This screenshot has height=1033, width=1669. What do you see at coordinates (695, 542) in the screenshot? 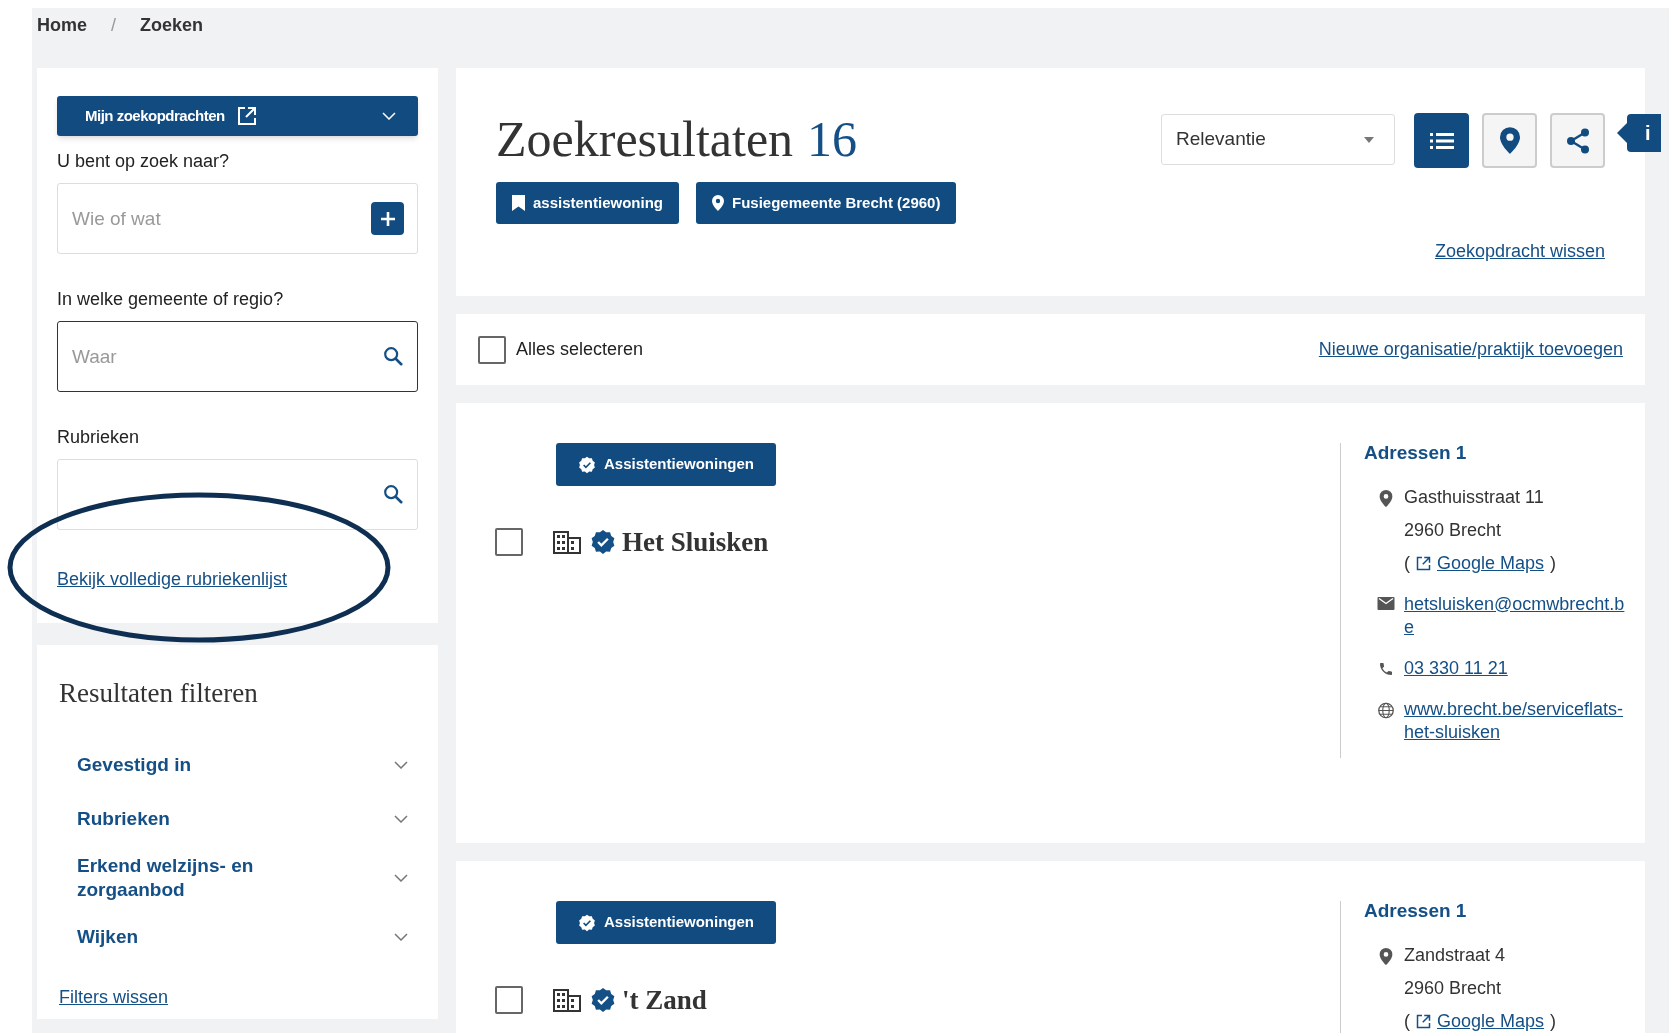
I see `organisation-name-link: Het Sluisken` at bounding box center [695, 542].